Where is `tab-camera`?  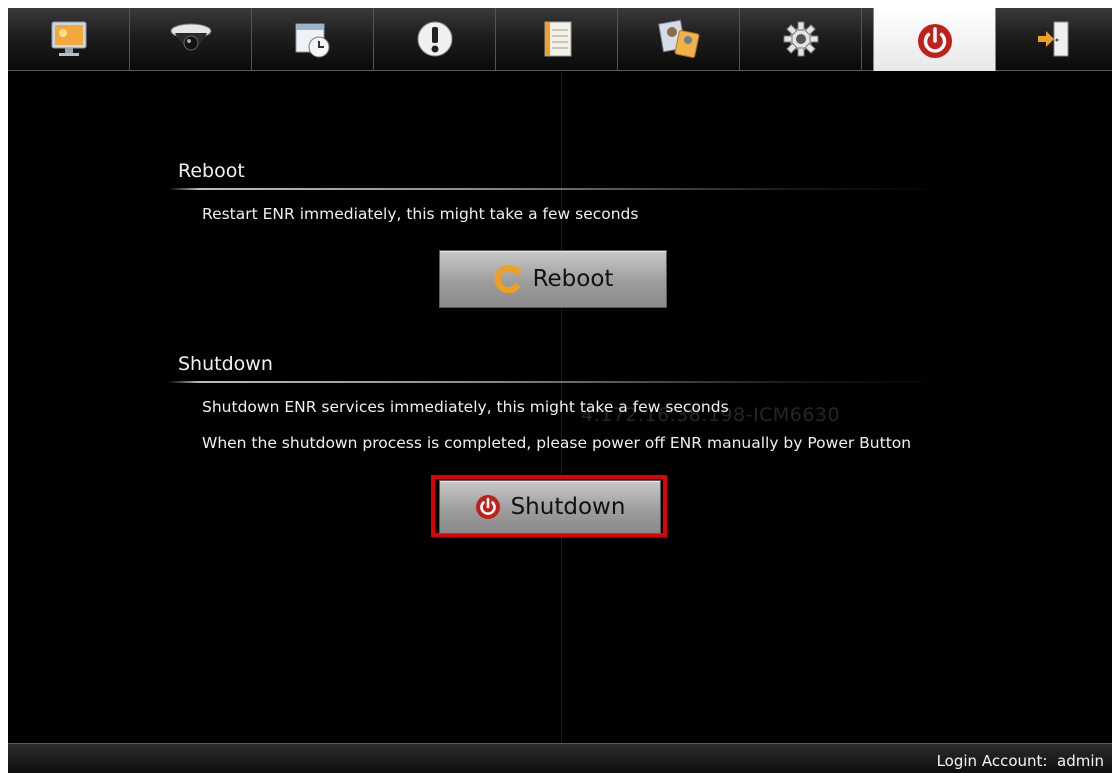
tab-camera is located at coordinates (191, 39).